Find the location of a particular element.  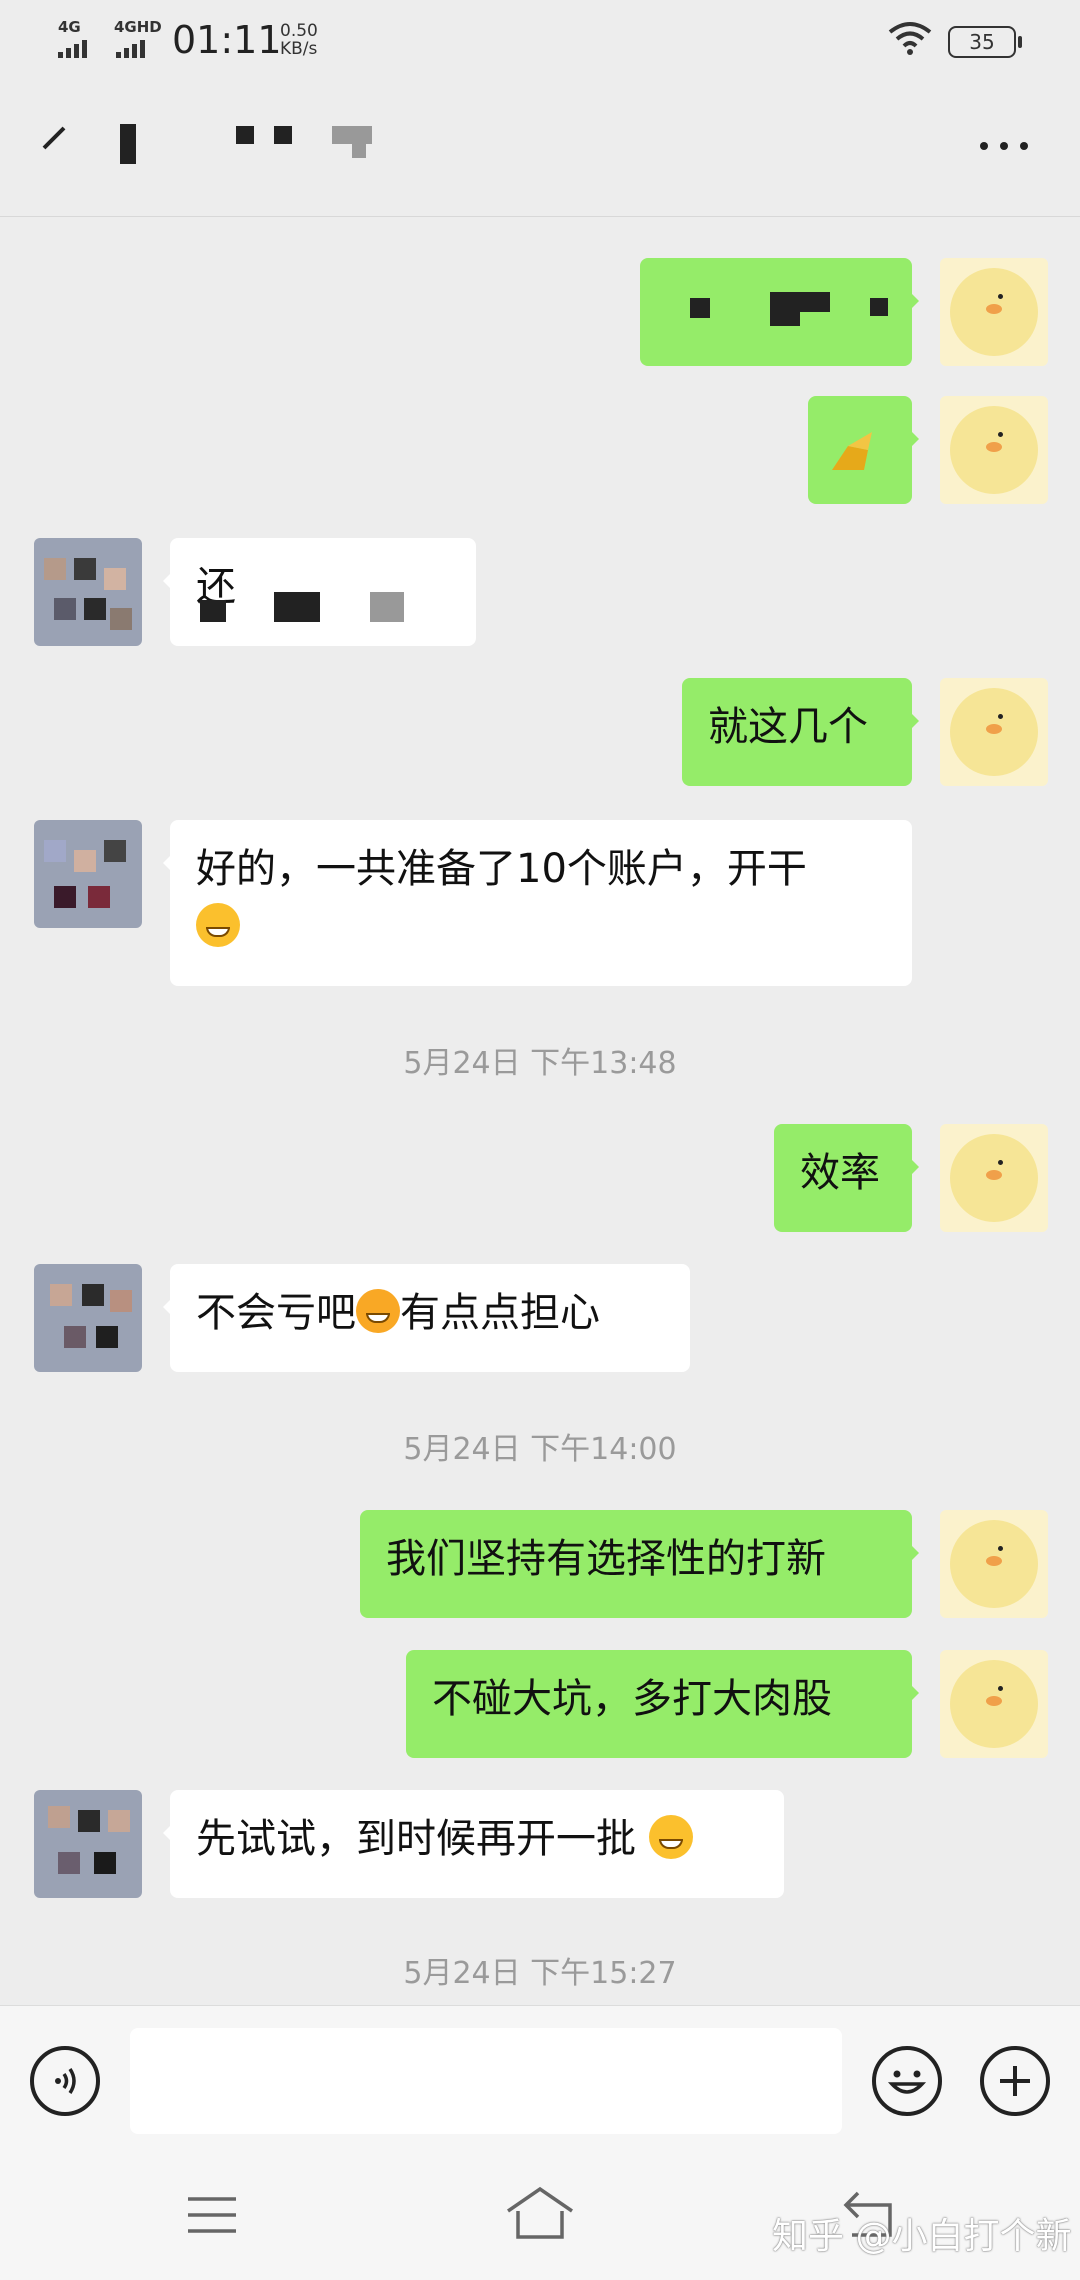

speed-unit: KB/s is located at coordinates (299, 49).